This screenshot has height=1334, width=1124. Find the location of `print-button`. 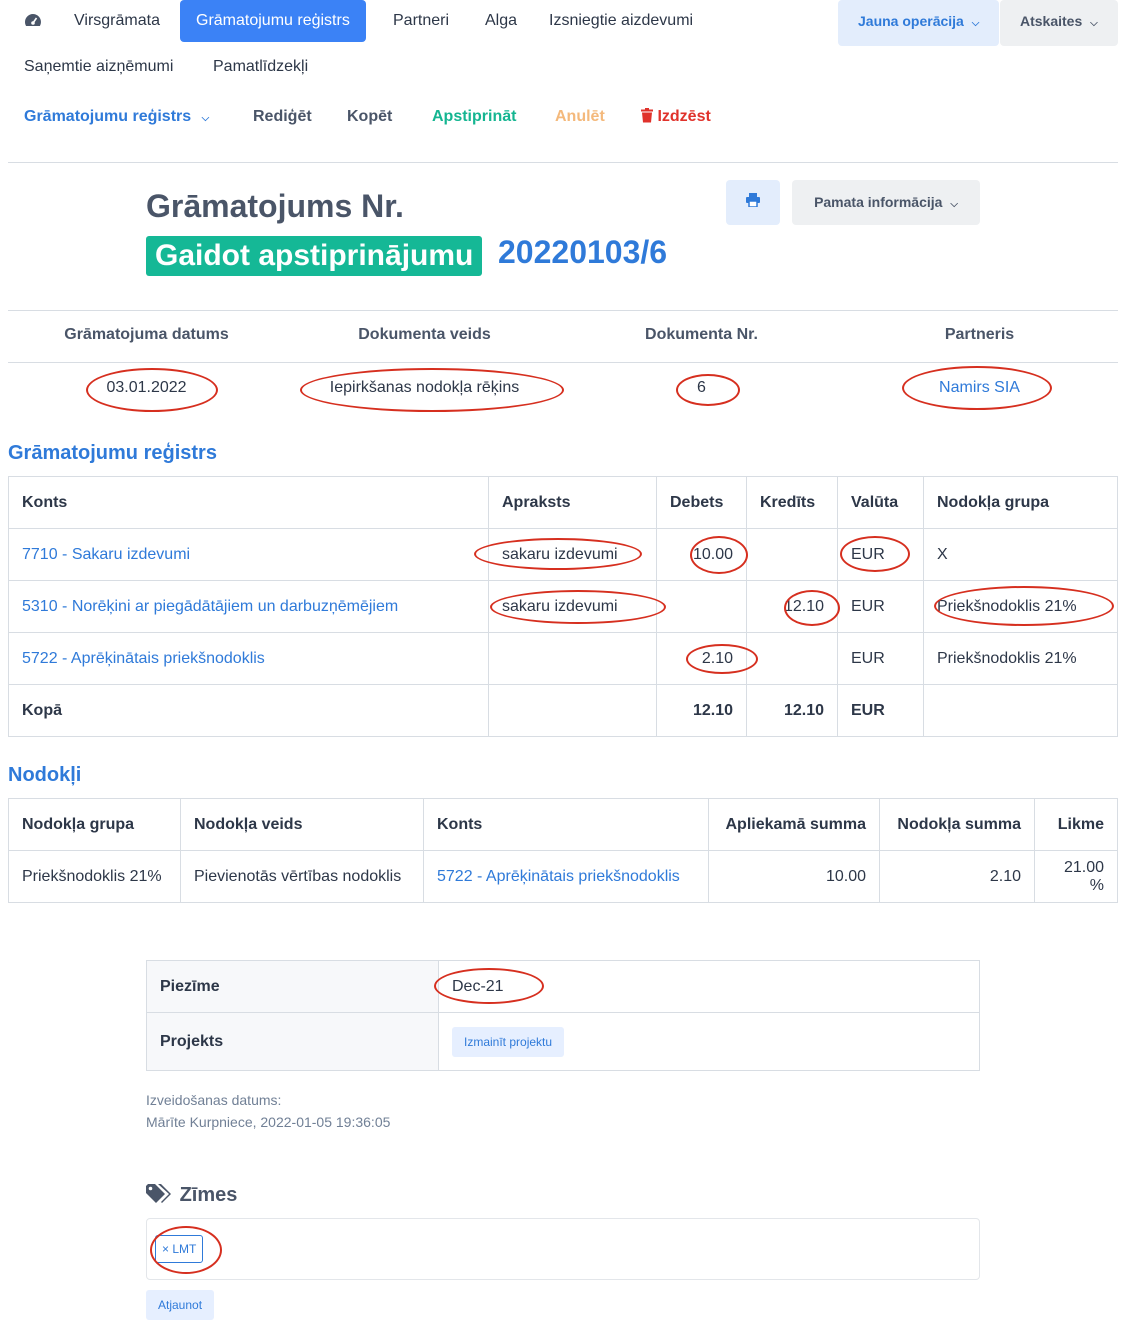

print-button is located at coordinates (753, 202).